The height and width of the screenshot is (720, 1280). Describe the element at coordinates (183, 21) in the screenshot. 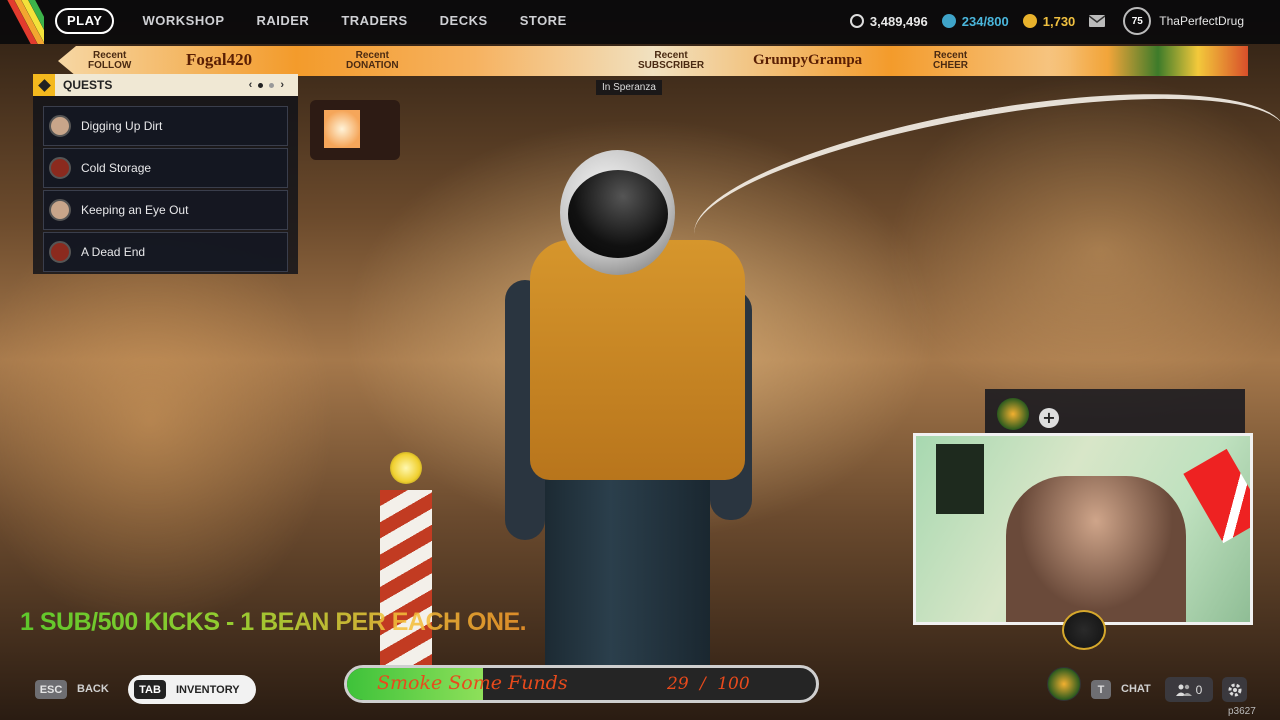

I see `nav-workshop: WORKSHOP` at that location.